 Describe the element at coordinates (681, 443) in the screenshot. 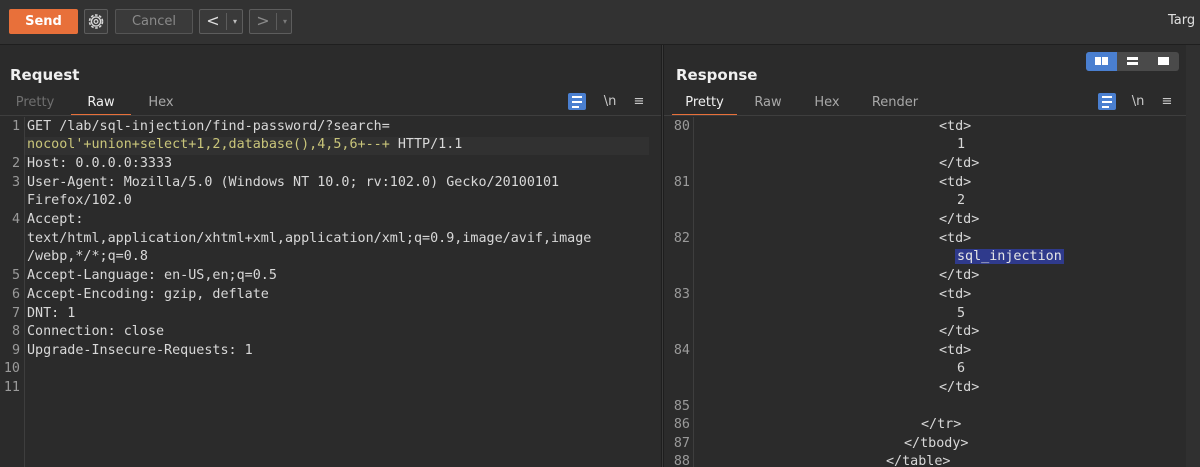

I see `line-number: 87` at that location.